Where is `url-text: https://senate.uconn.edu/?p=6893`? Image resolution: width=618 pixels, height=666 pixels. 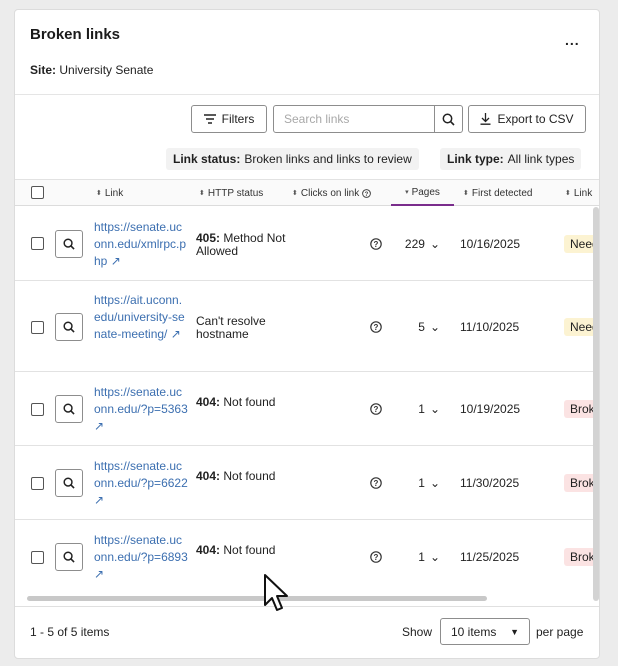
url-text: https://senate.uconn.edu/?p=6893 is located at coordinates (141, 548).